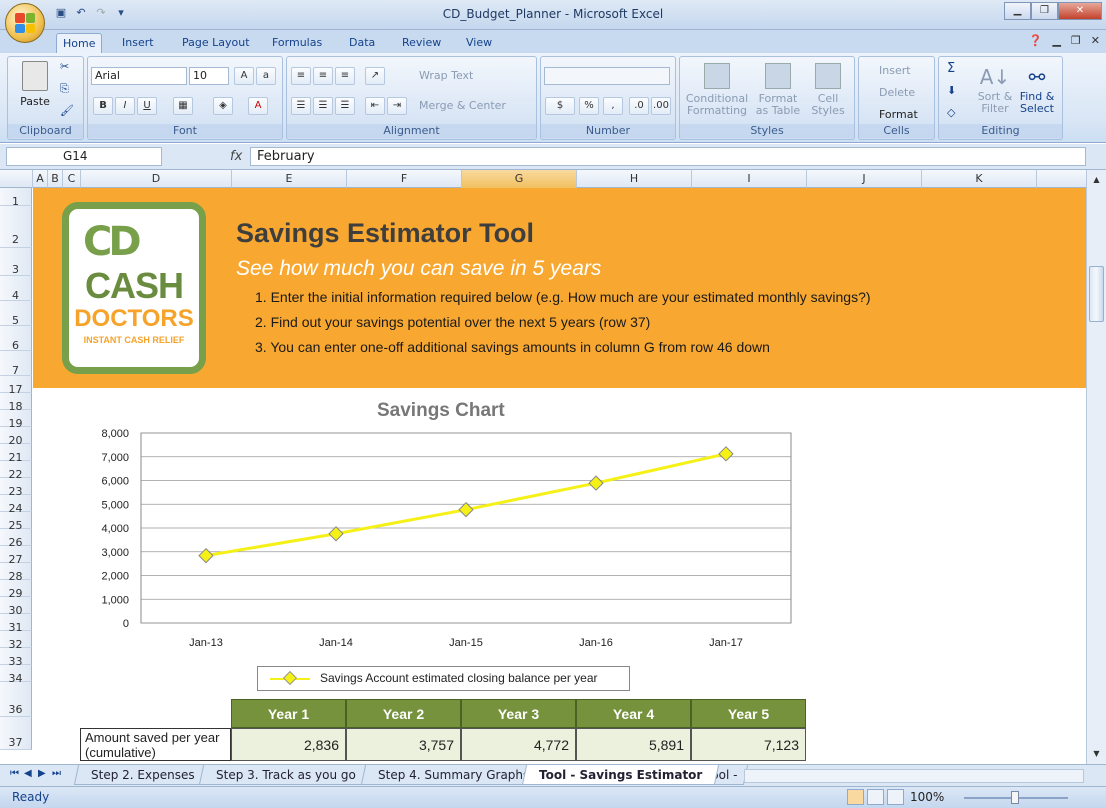 The height and width of the screenshot is (808, 1106). What do you see at coordinates (897, 93) in the screenshot?
I see `delete-cells-button: Delete` at bounding box center [897, 93].